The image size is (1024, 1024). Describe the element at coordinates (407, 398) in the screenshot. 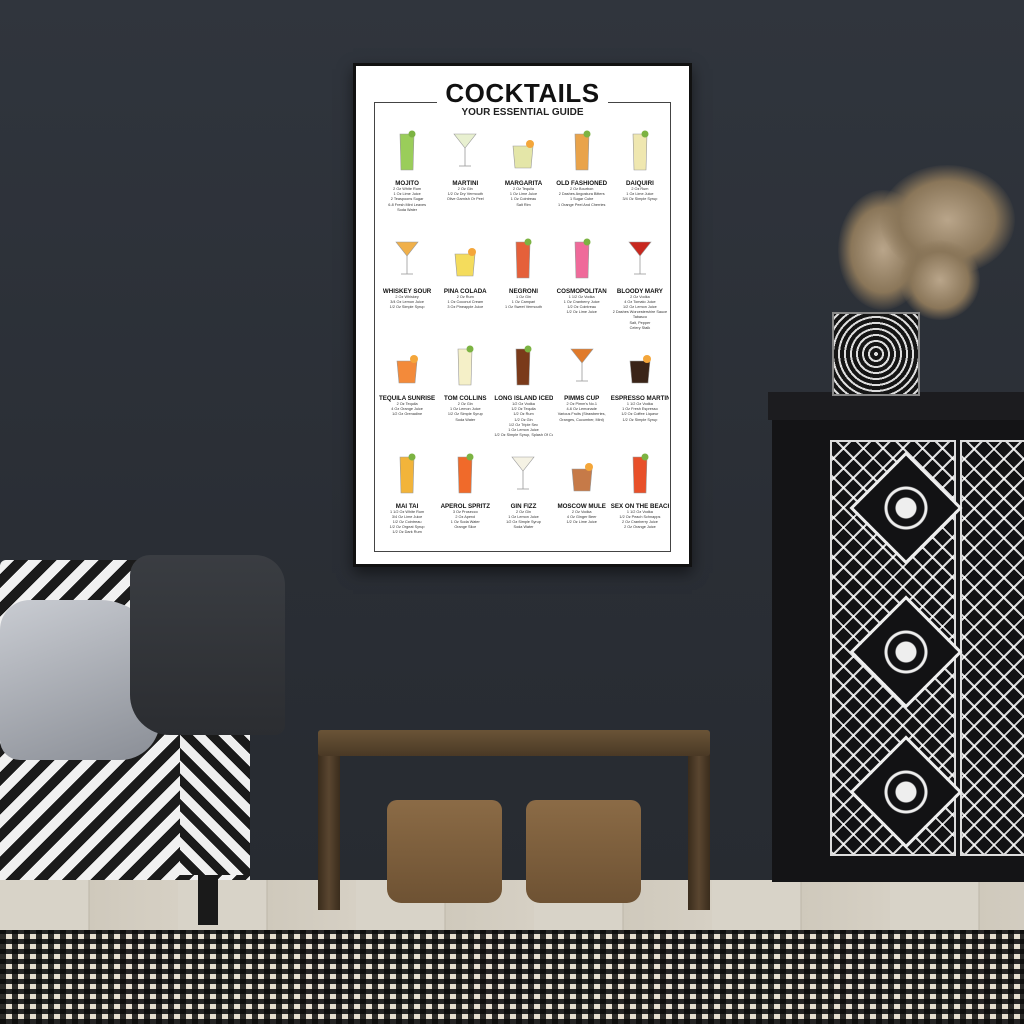

I see `cocktail-name: TEQUILA SUNRISE` at that location.